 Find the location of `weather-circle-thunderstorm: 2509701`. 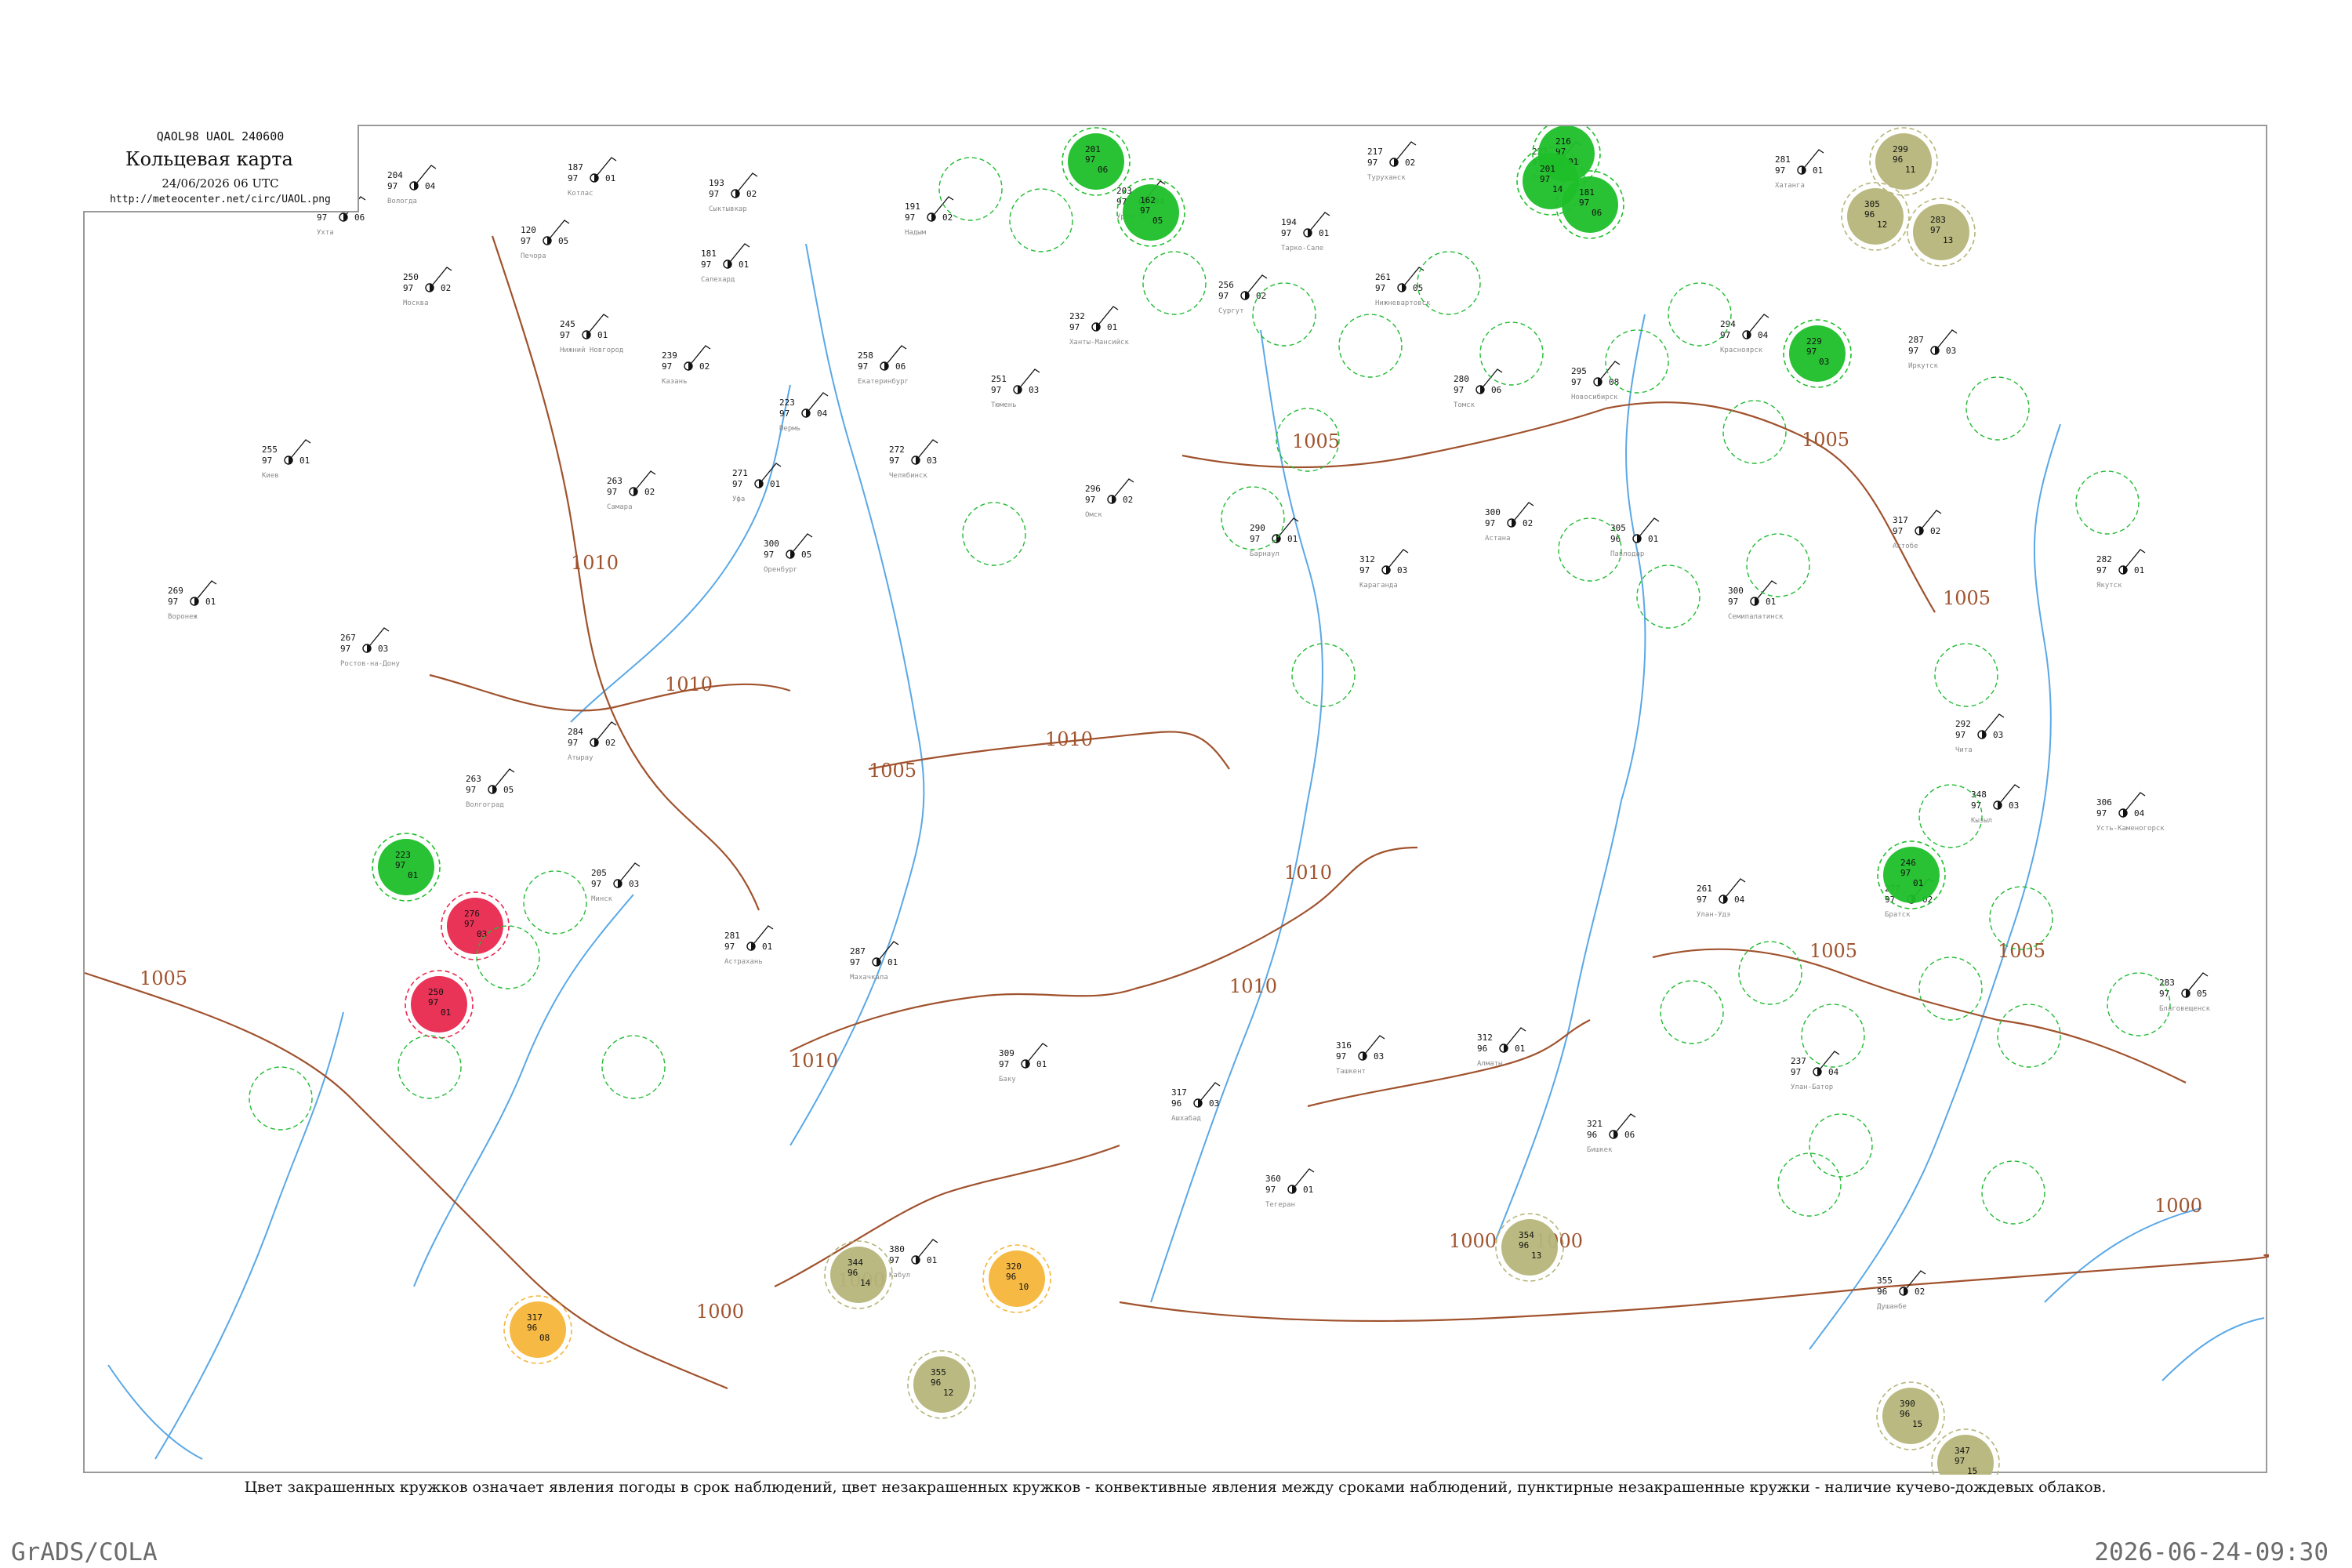

weather-circle-thunderstorm: 2509701 is located at coordinates (440, 1004).